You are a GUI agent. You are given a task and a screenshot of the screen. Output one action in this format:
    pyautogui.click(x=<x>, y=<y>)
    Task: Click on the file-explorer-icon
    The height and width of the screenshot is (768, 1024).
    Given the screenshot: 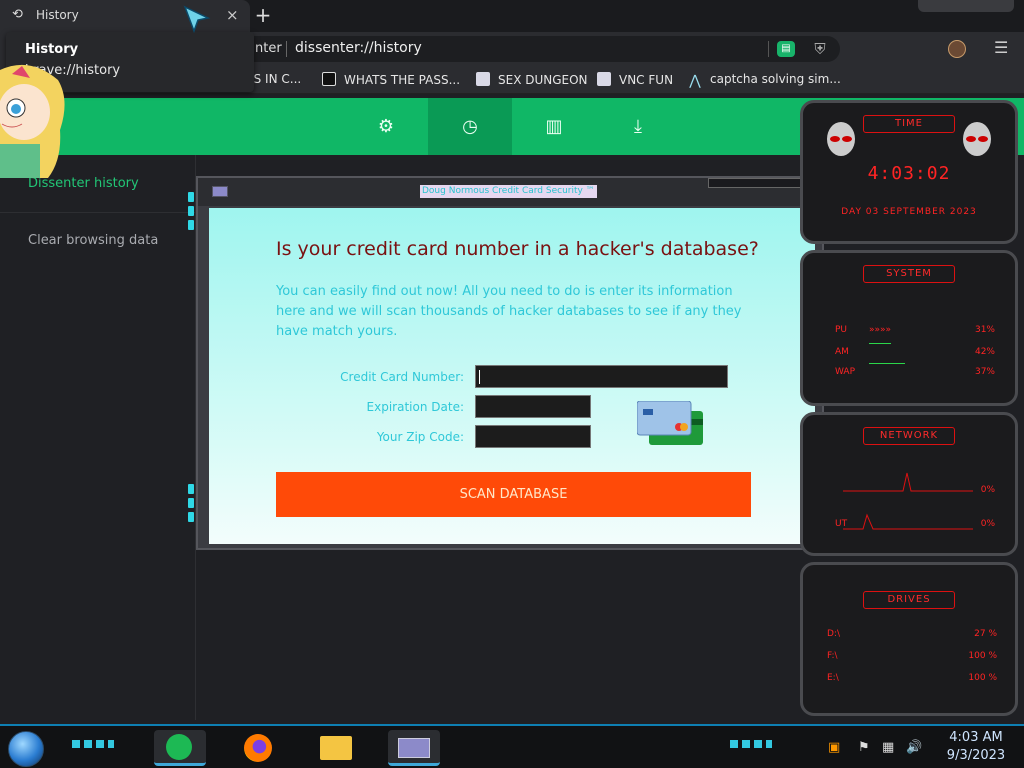 What is the action you would take?
    pyautogui.click(x=336, y=748)
    